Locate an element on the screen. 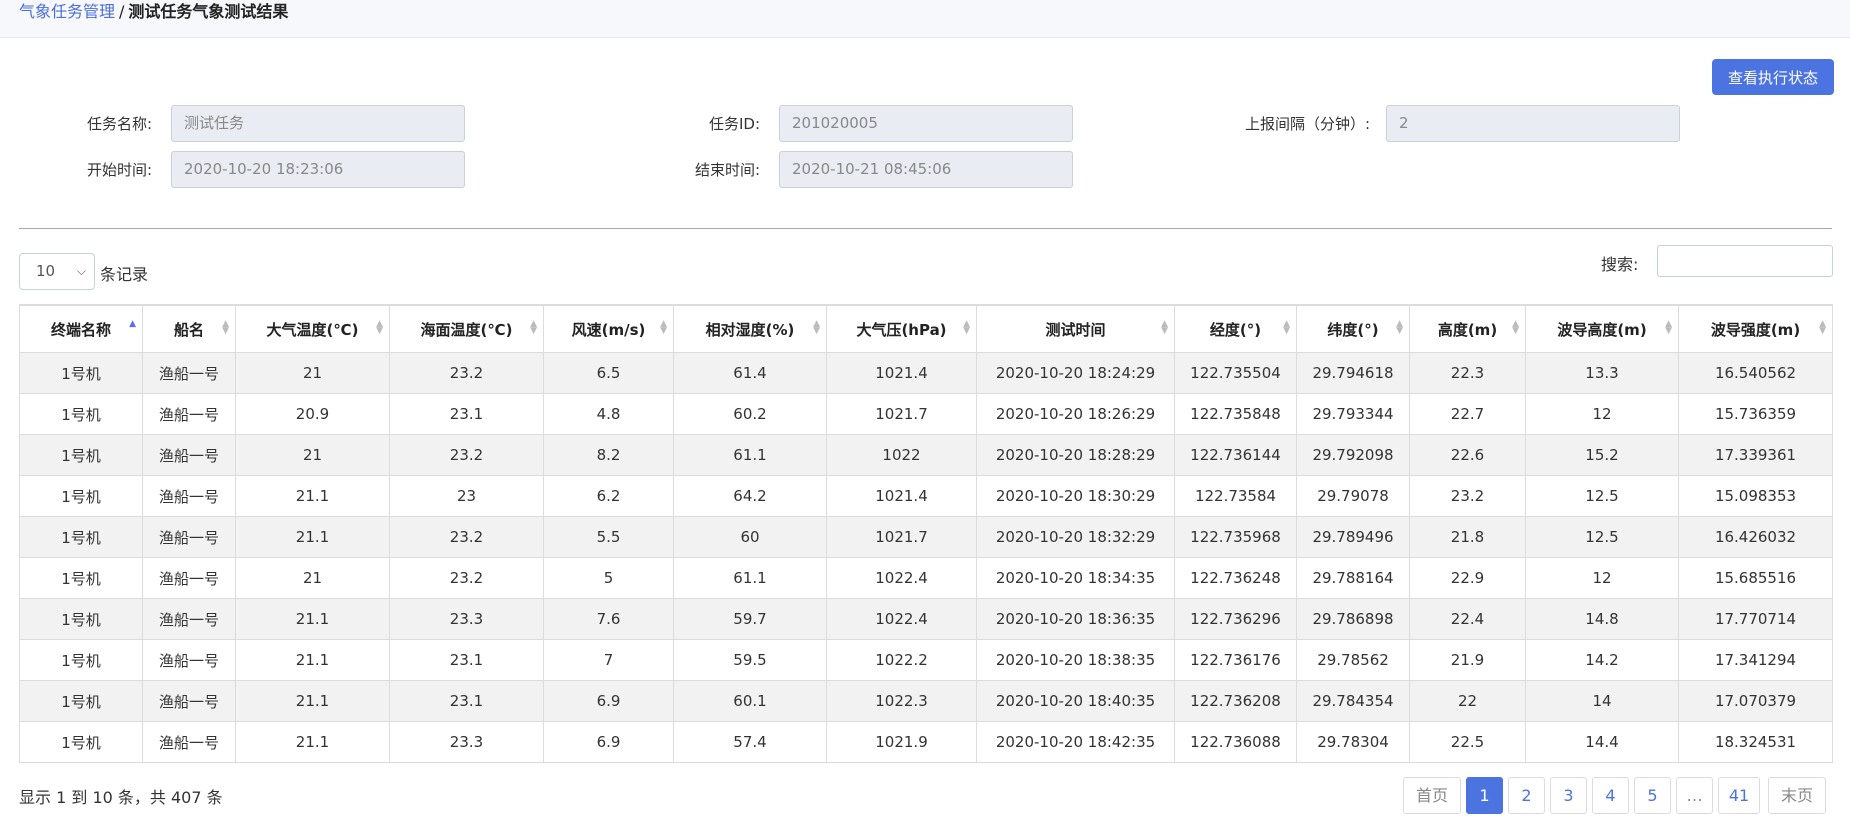 The height and width of the screenshot is (837, 1850). task-name-field: 测试任务 is located at coordinates (318, 123).